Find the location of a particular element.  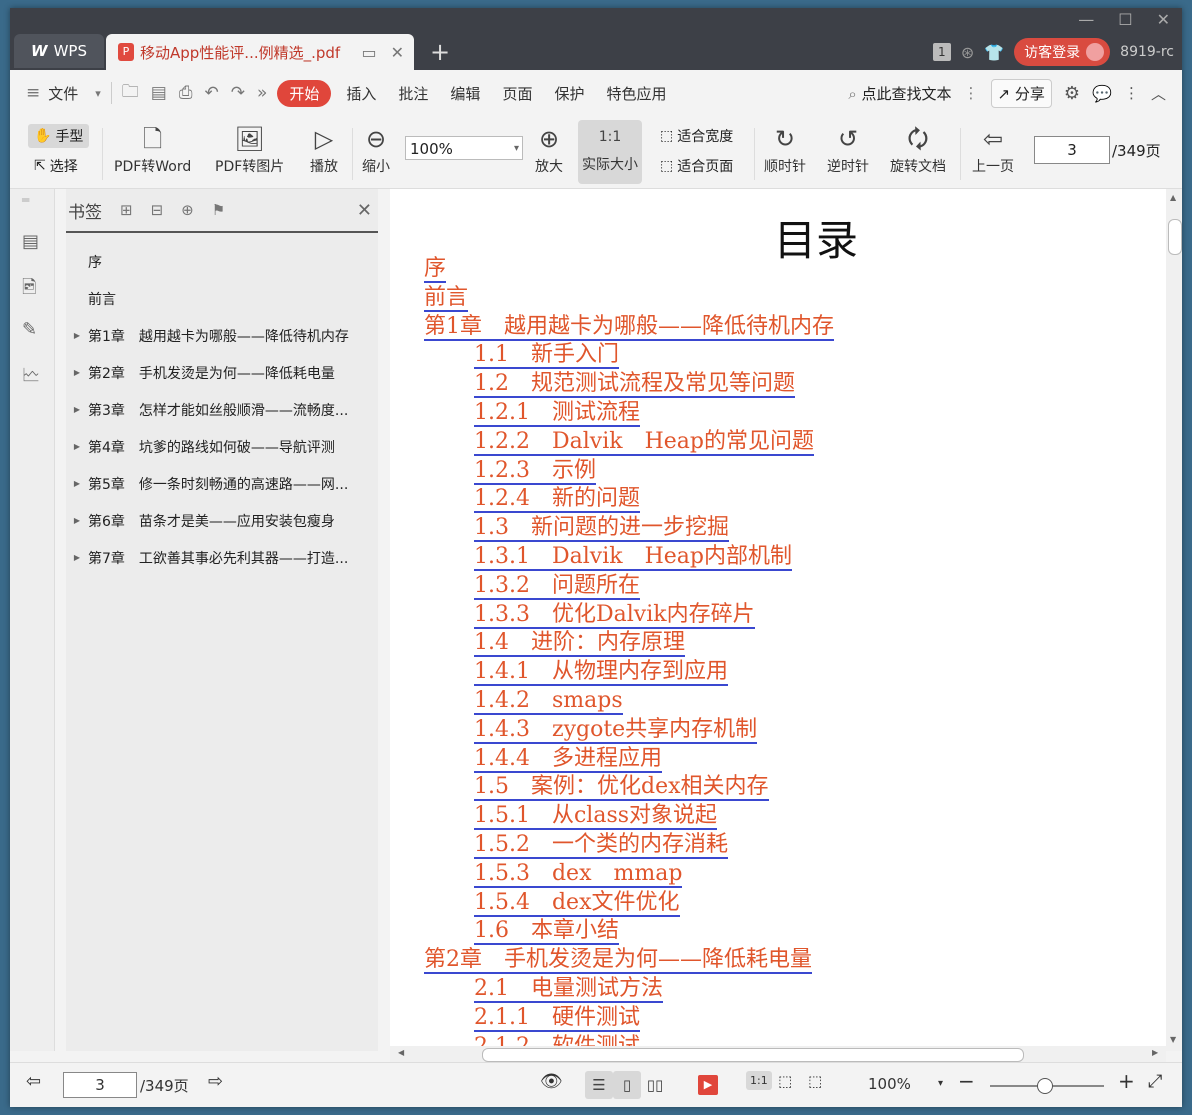

toc-entry: 1.5.2 一个类的内存消耗 is located at coordinates (629, 845).